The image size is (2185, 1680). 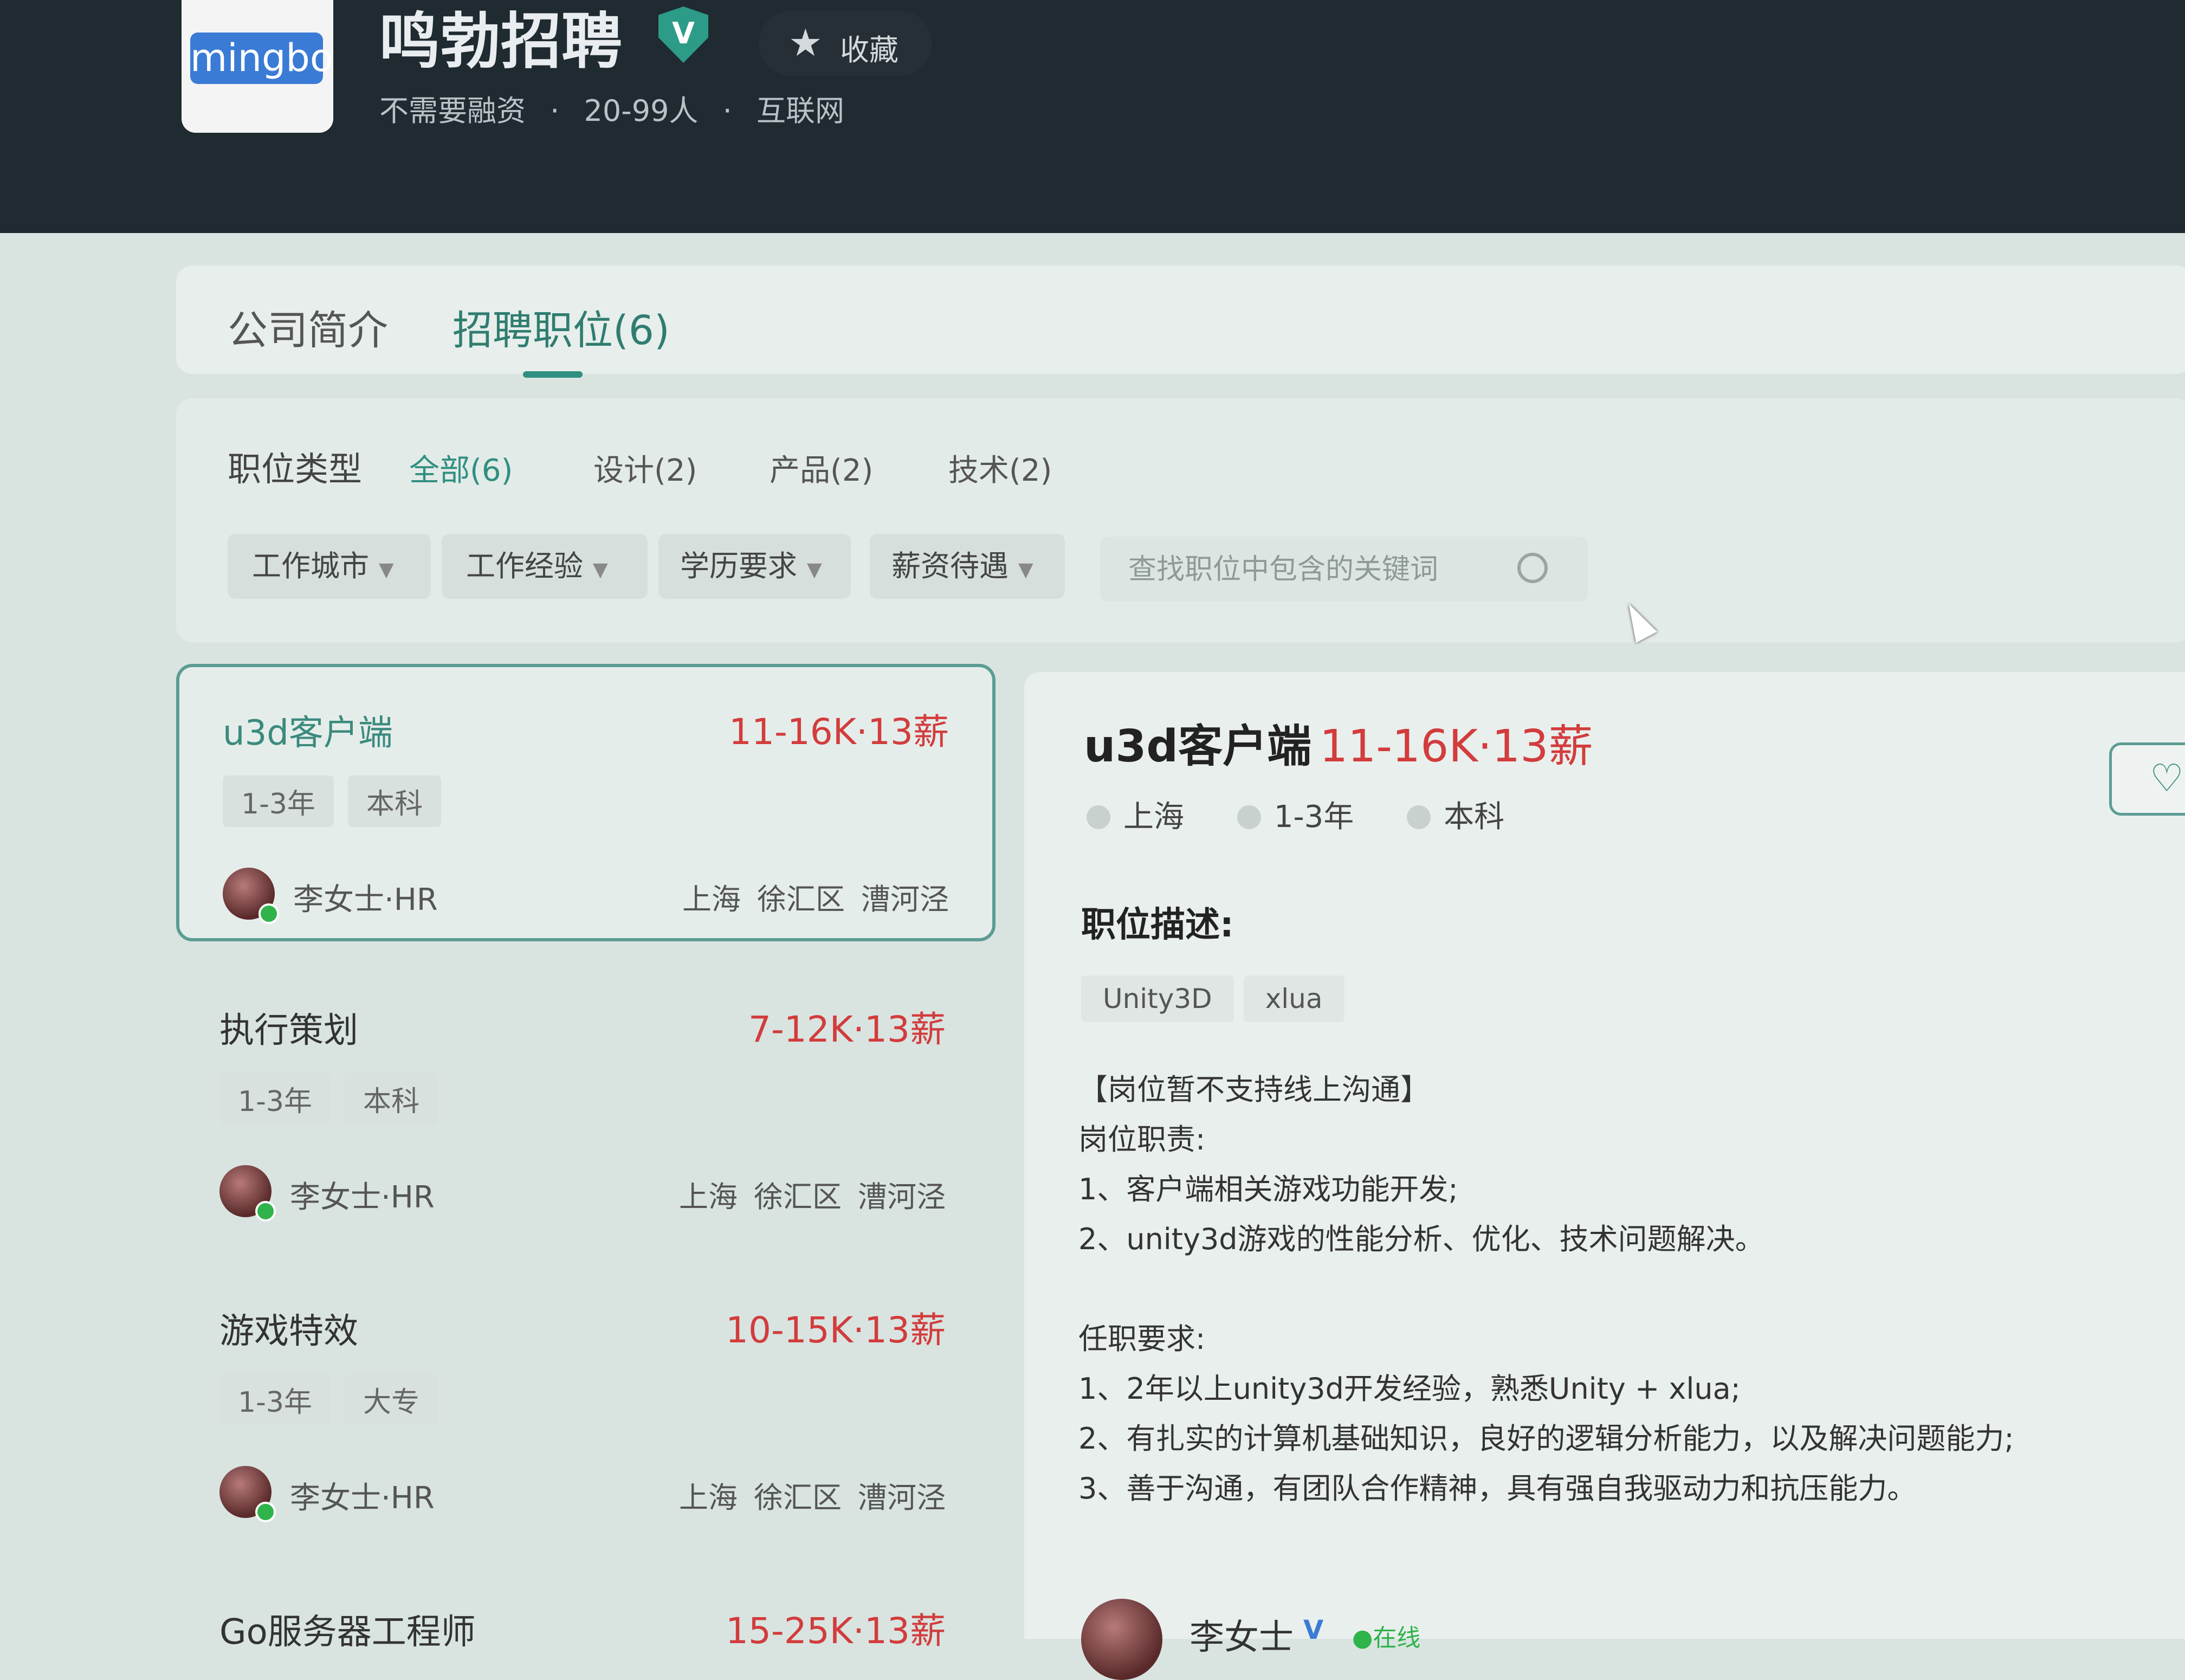 What do you see at coordinates (335, 1399) in the screenshot?
I see `job-tags: 1-3年 大专` at bounding box center [335, 1399].